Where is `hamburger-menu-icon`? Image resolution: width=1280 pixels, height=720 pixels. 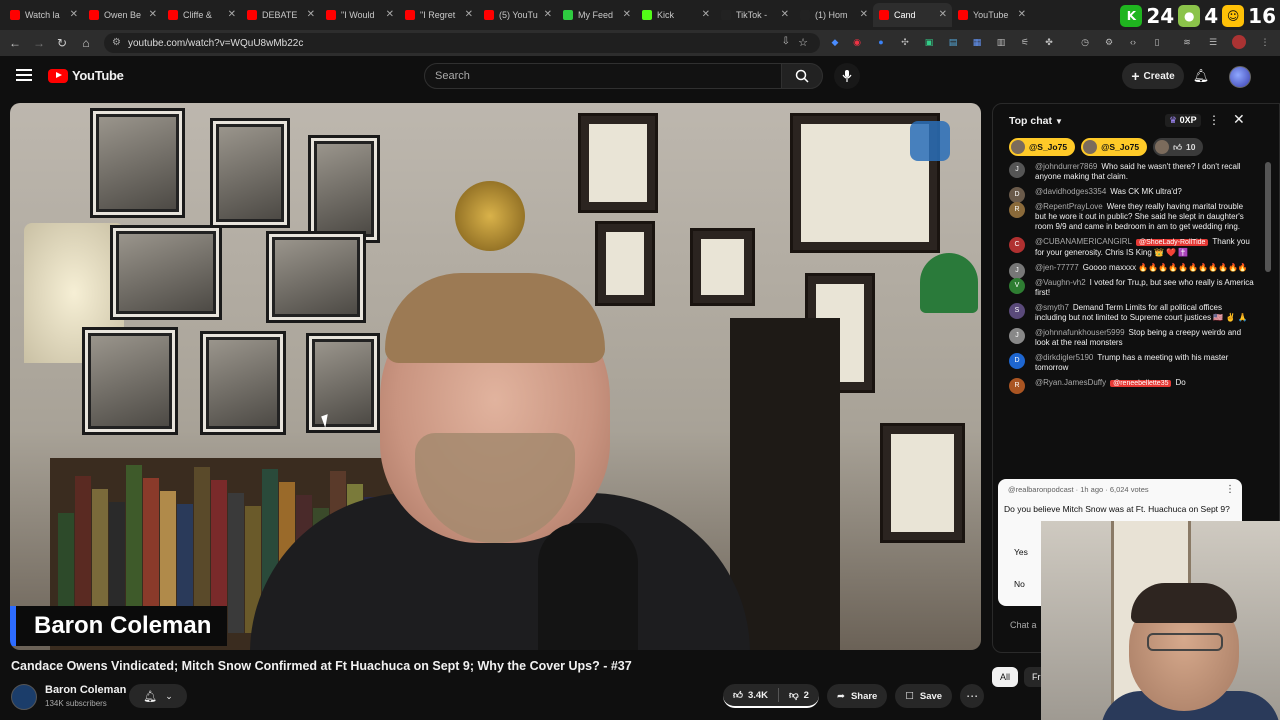 hamburger-menu-icon is located at coordinates (24, 75).